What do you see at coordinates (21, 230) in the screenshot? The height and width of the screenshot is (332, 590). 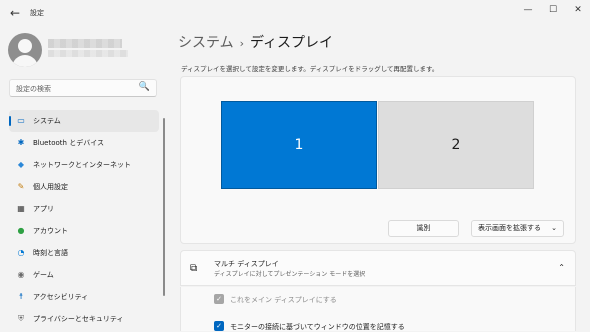 I see `account-icon: ●` at bounding box center [21, 230].